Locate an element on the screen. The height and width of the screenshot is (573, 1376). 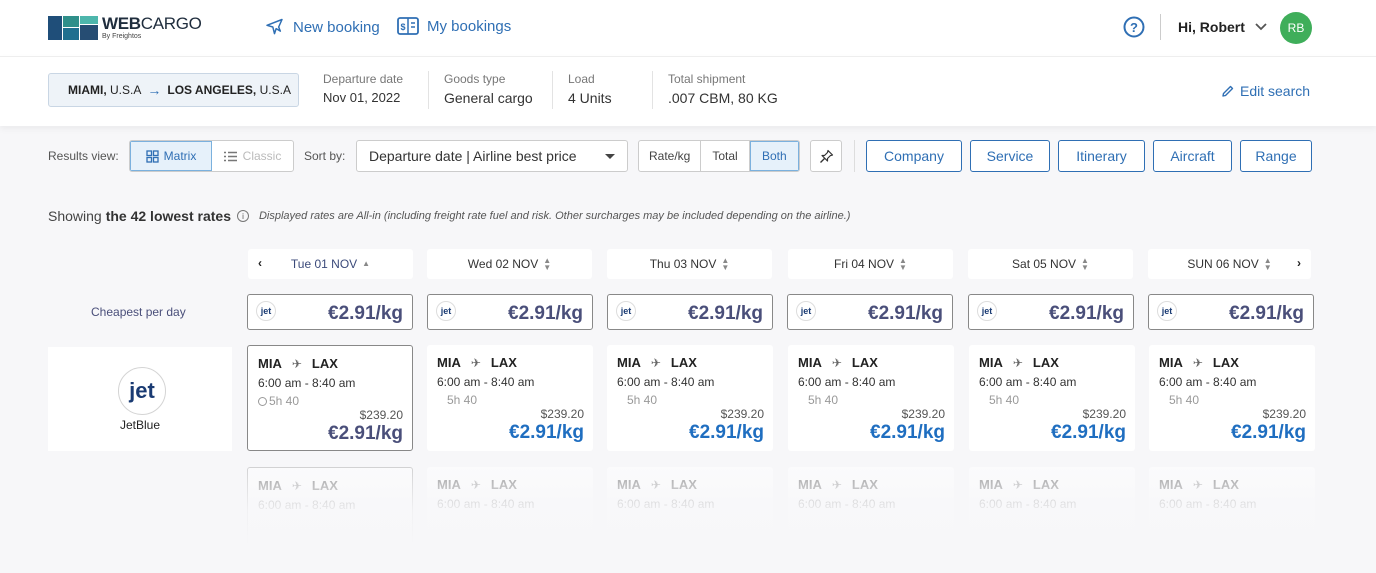
clock-icon is located at coordinates (262, 401).